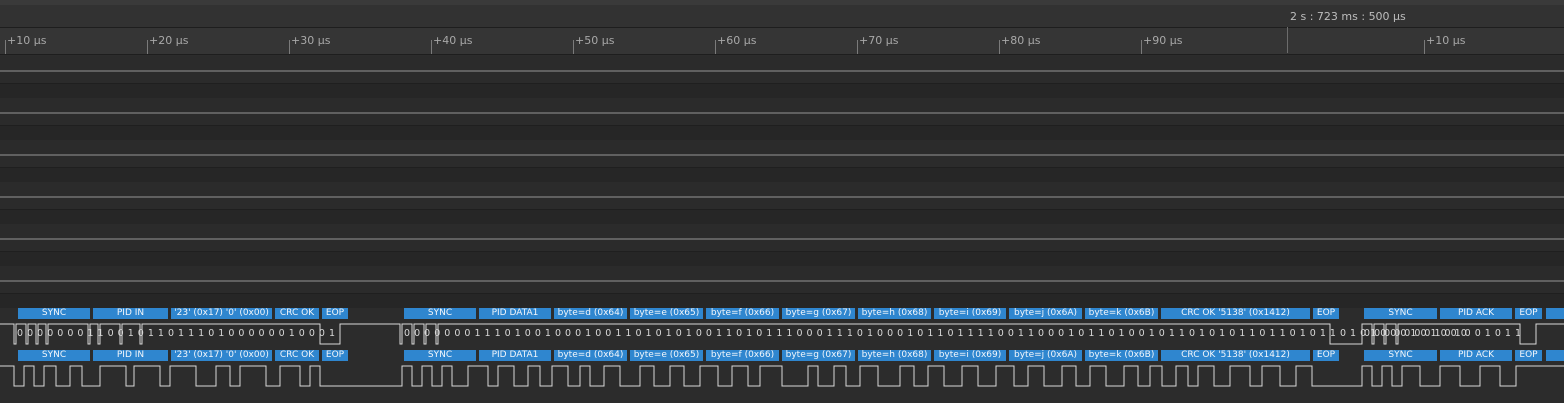 The height and width of the screenshot is (403, 1564). Describe the element at coordinates (737, 40) in the screenshot. I see `ruler-label: +60 µs` at that location.